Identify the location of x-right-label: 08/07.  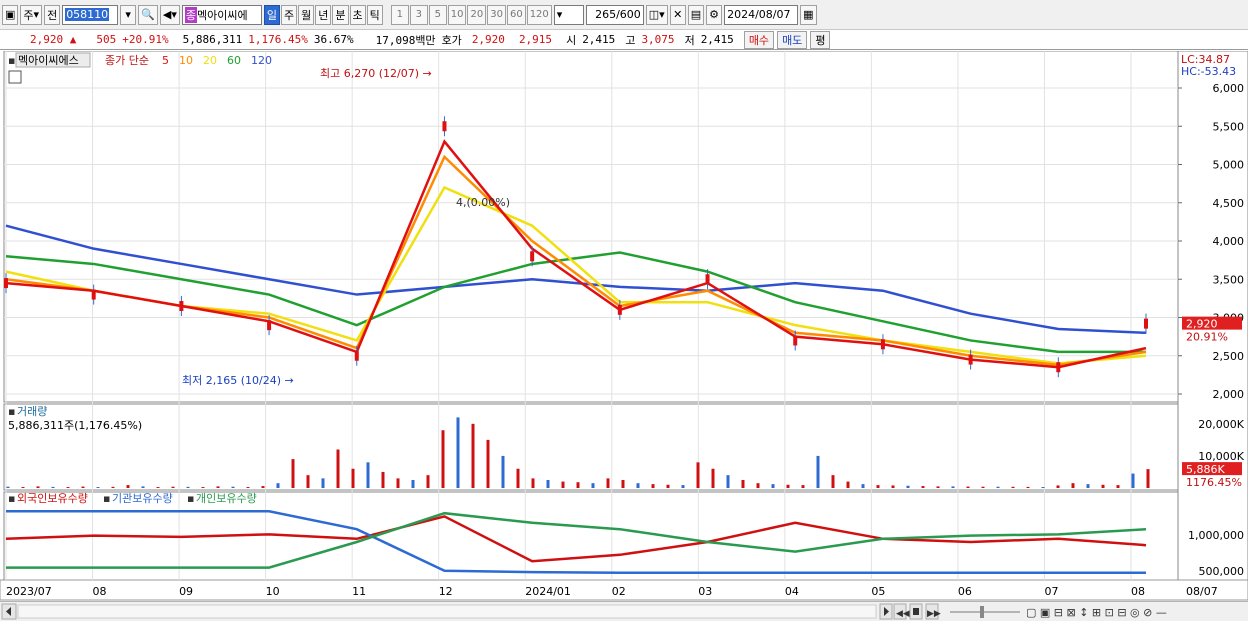
(1202, 591).